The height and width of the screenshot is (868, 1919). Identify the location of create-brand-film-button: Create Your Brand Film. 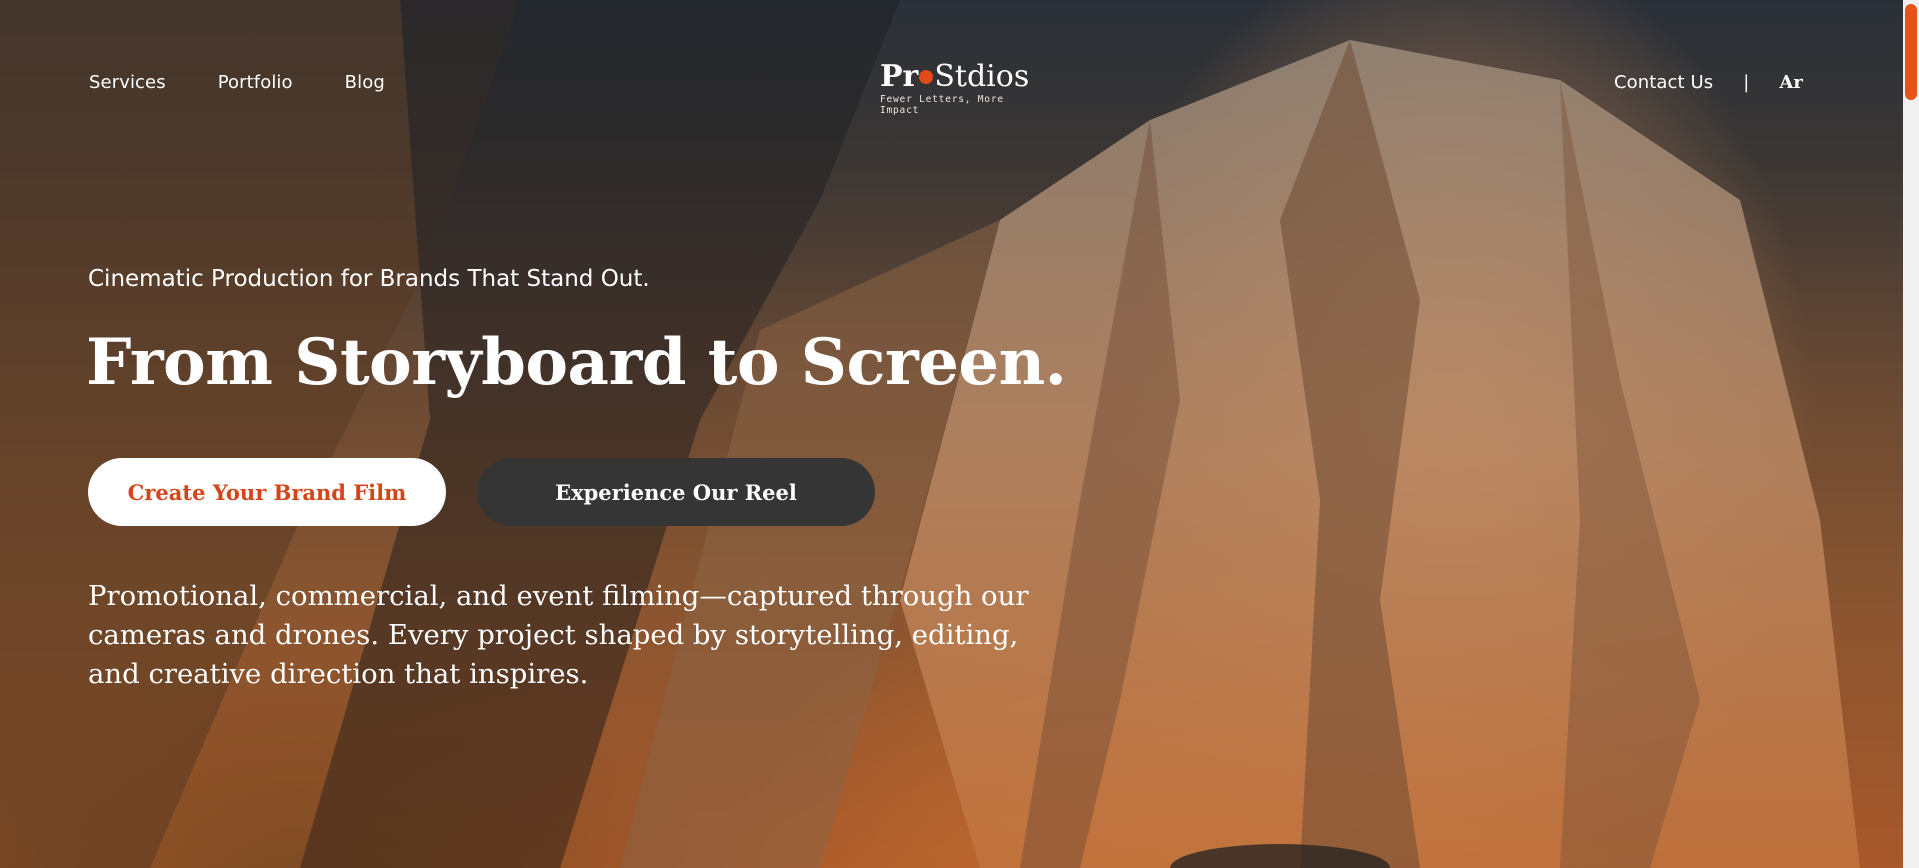
(267, 492).